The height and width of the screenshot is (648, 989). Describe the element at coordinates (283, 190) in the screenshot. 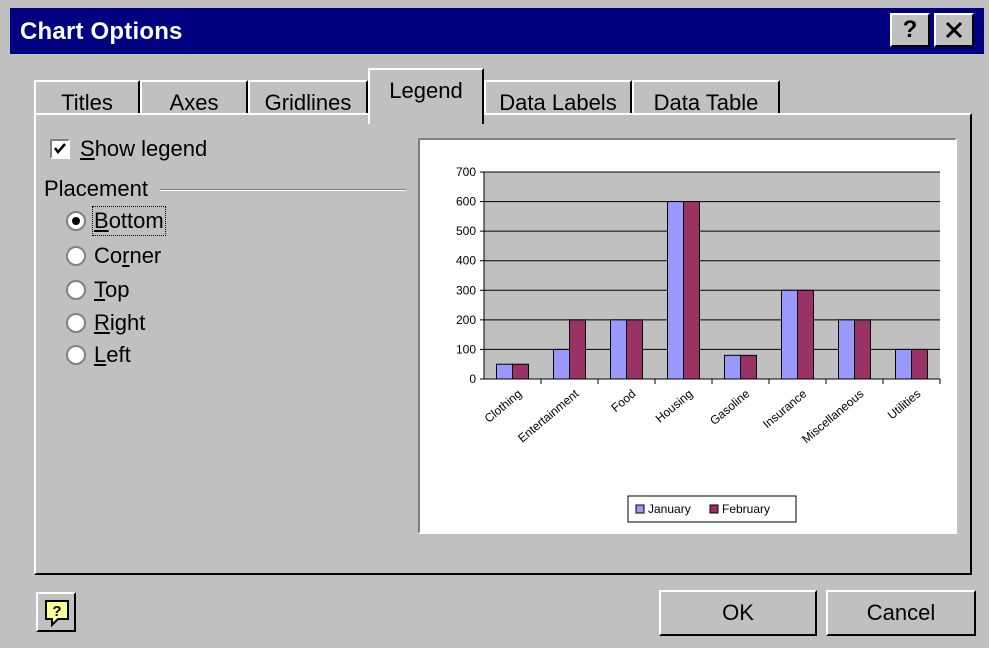

I see `placement-group-divider` at that location.